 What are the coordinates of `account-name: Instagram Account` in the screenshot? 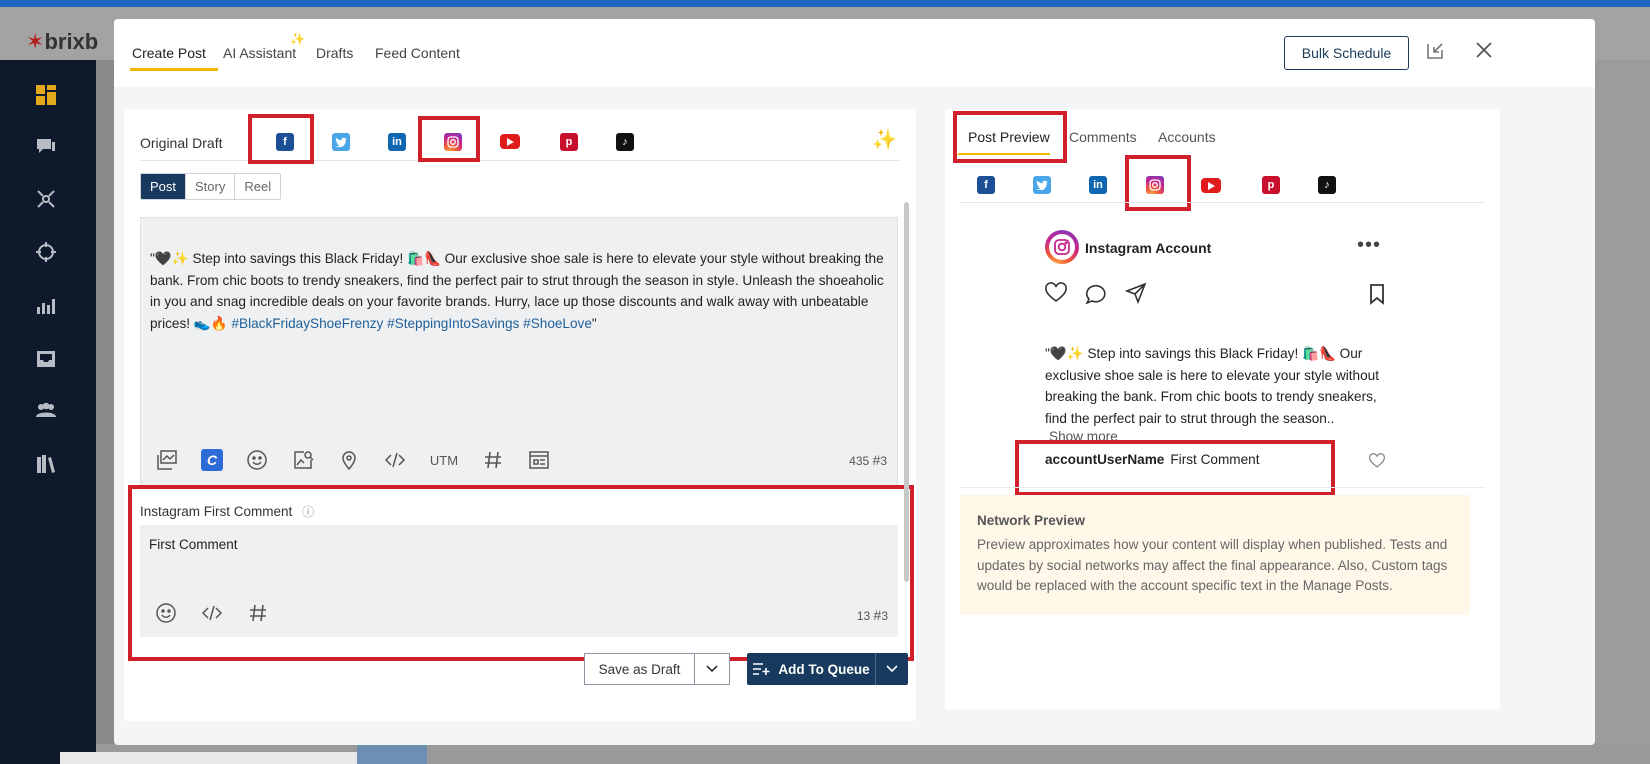 It's located at (1148, 248).